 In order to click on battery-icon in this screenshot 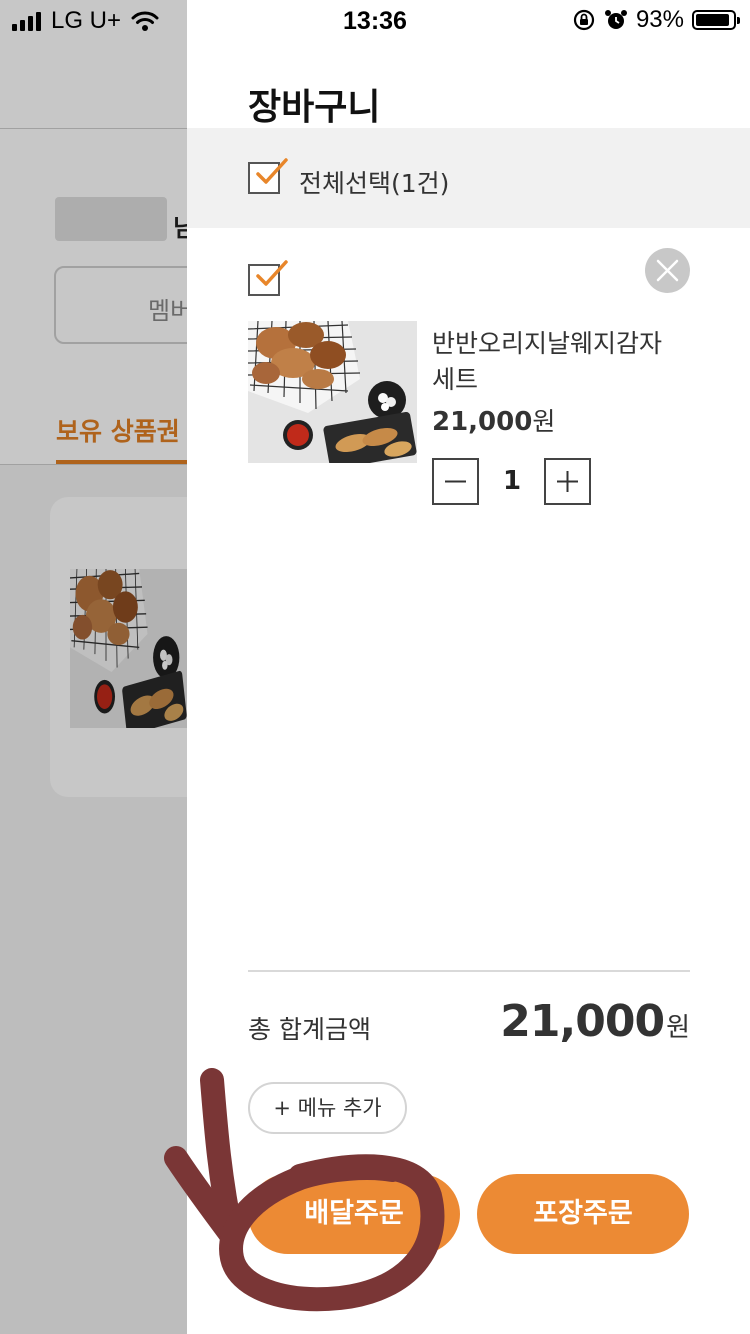, I will do `click(716, 20)`.